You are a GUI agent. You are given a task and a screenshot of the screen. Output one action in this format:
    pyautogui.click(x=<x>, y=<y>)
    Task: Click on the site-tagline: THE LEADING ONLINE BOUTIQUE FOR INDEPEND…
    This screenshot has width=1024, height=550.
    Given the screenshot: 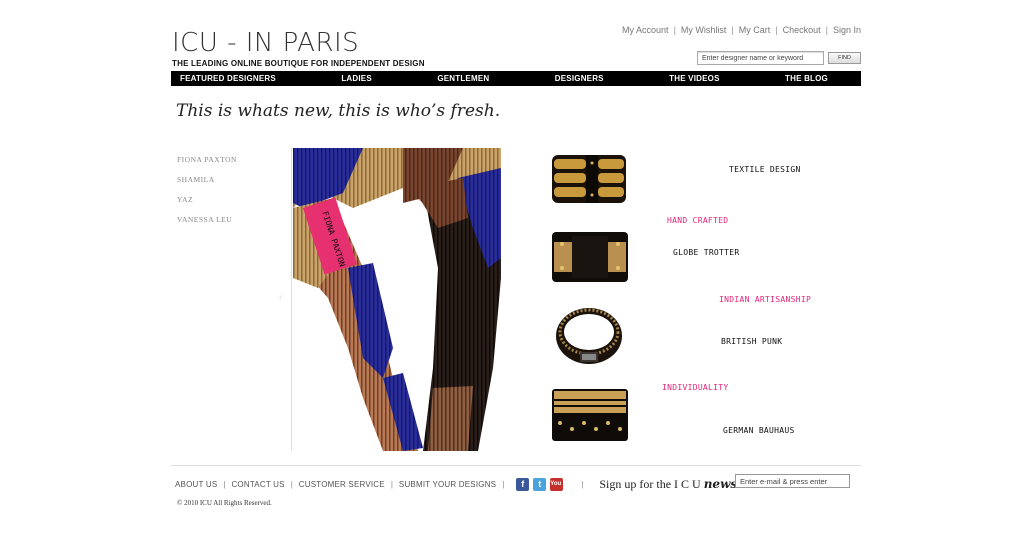 What is the action you would take?
    pyautogui.click(x=298, y=63)
    